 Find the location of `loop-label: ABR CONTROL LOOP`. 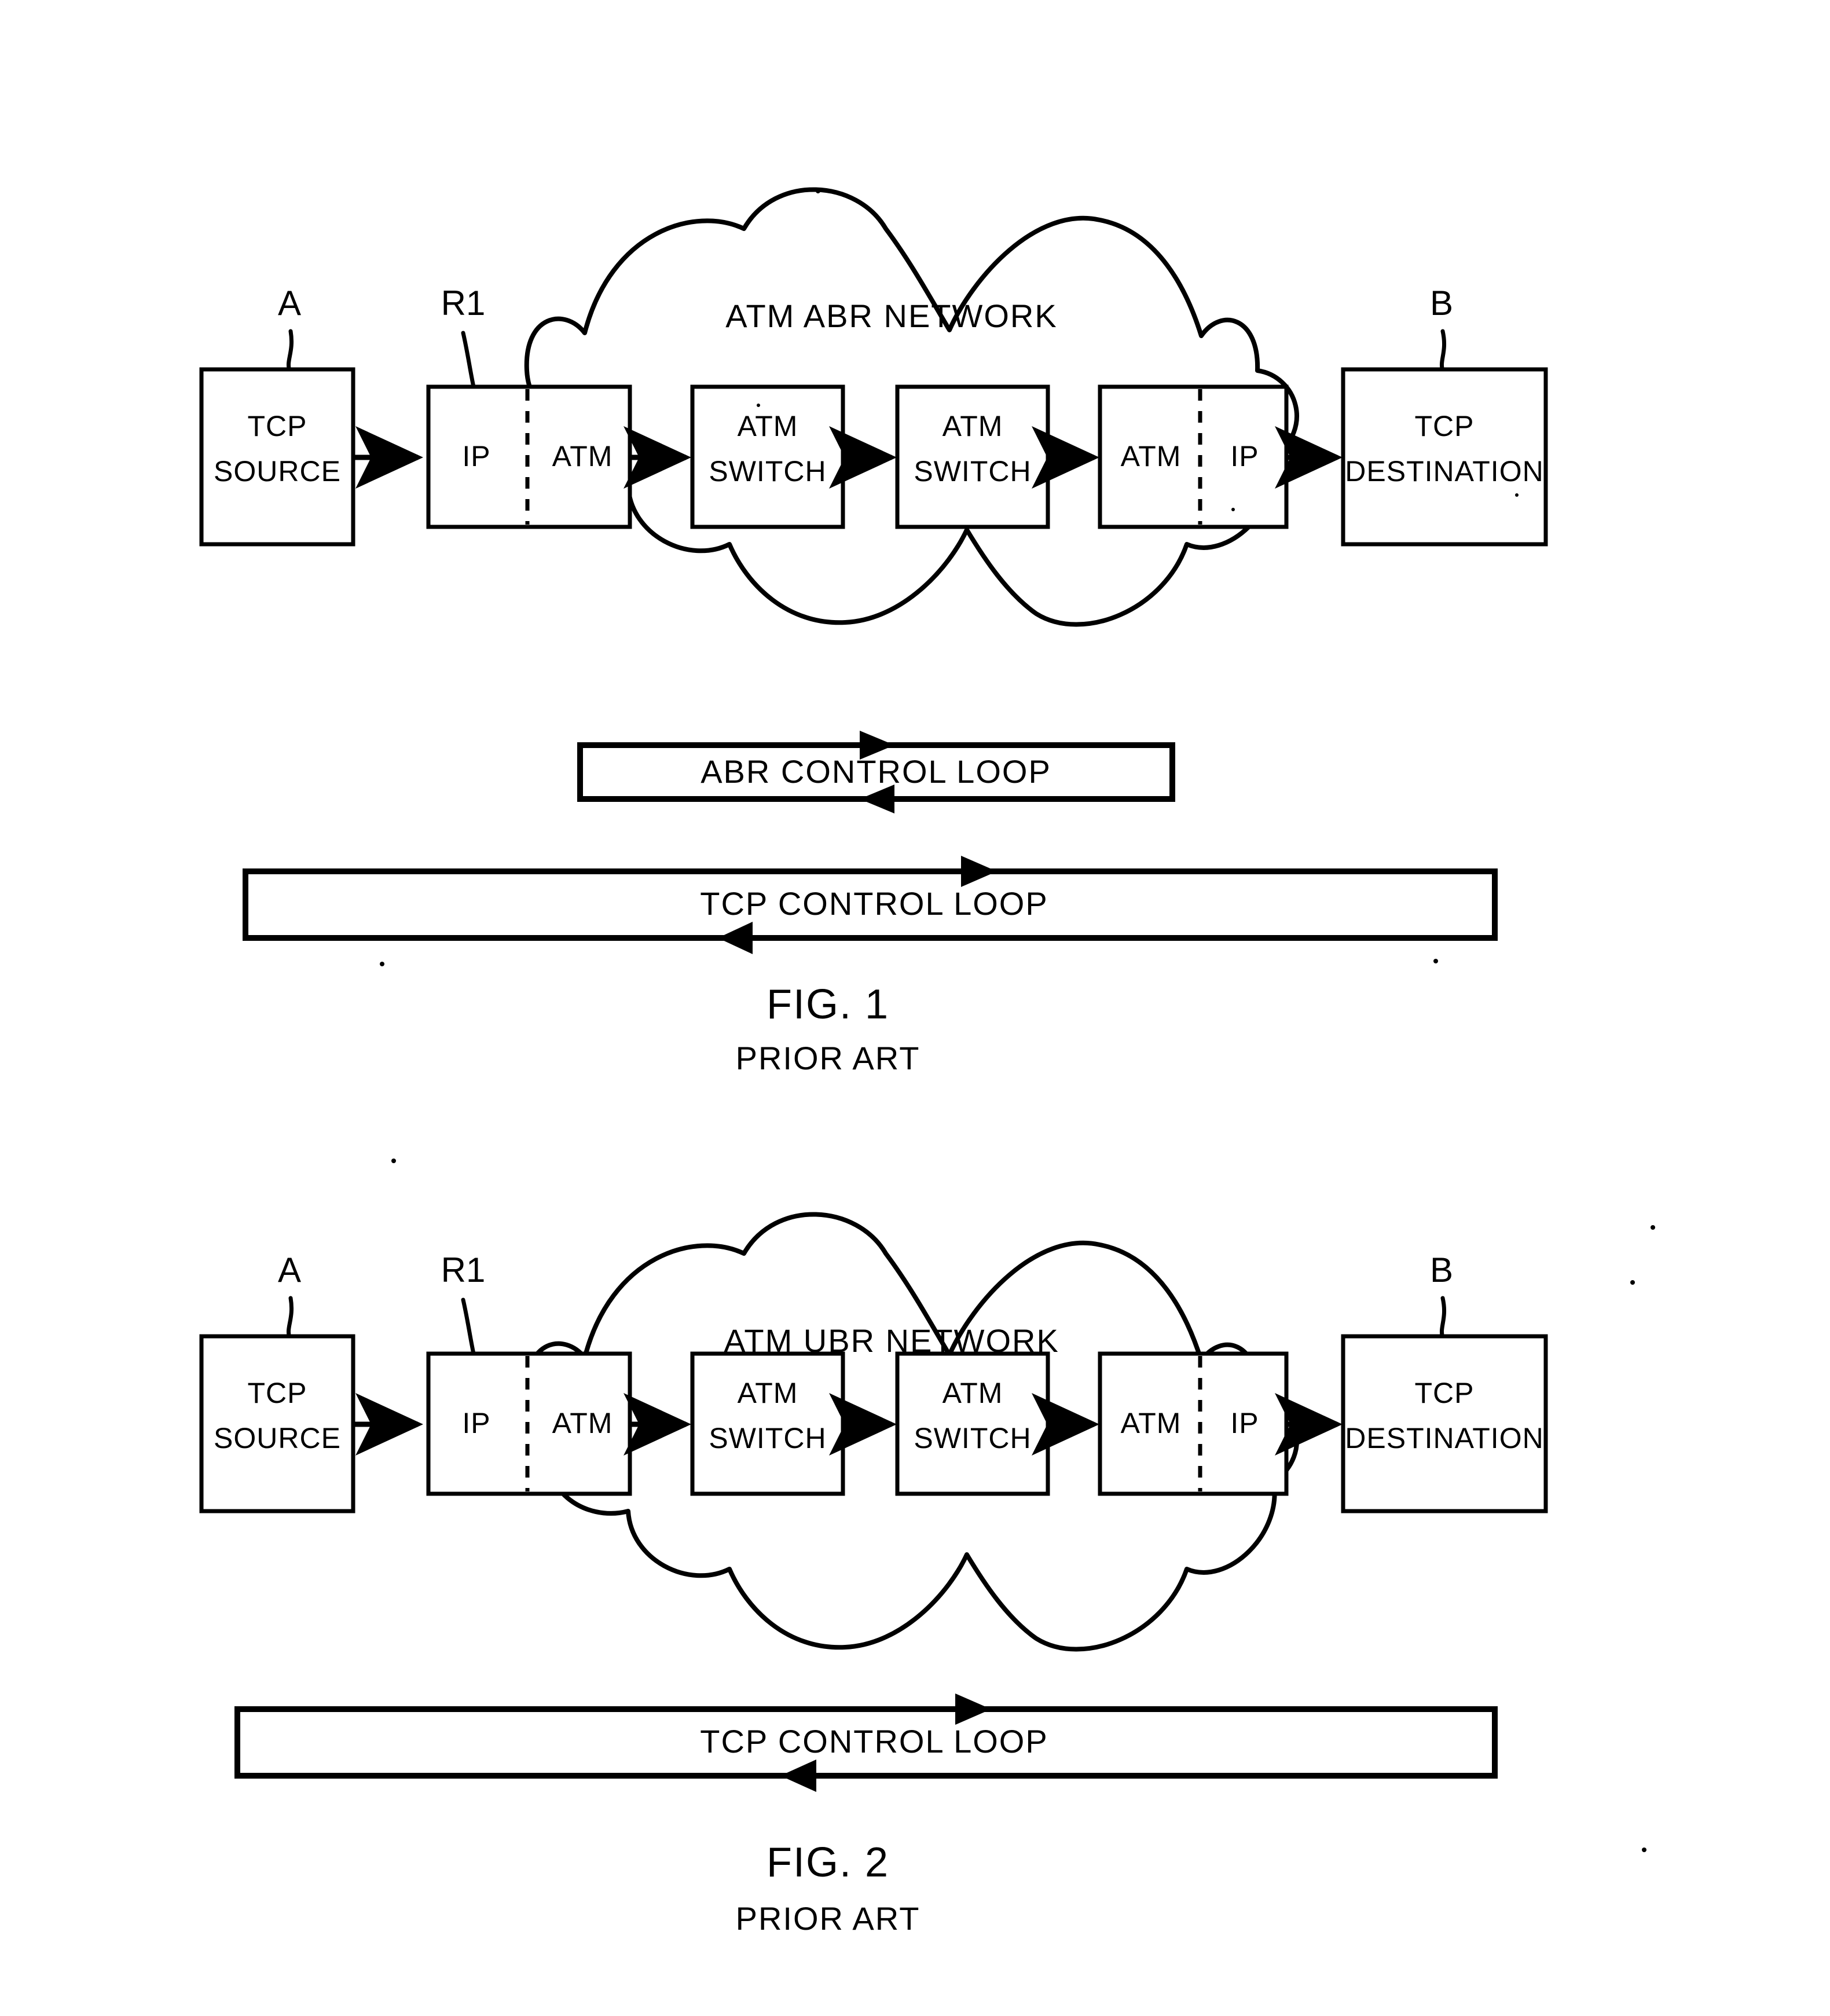

loop-label: ABR CONTROL LOOP is located at coordinates (876, 771).